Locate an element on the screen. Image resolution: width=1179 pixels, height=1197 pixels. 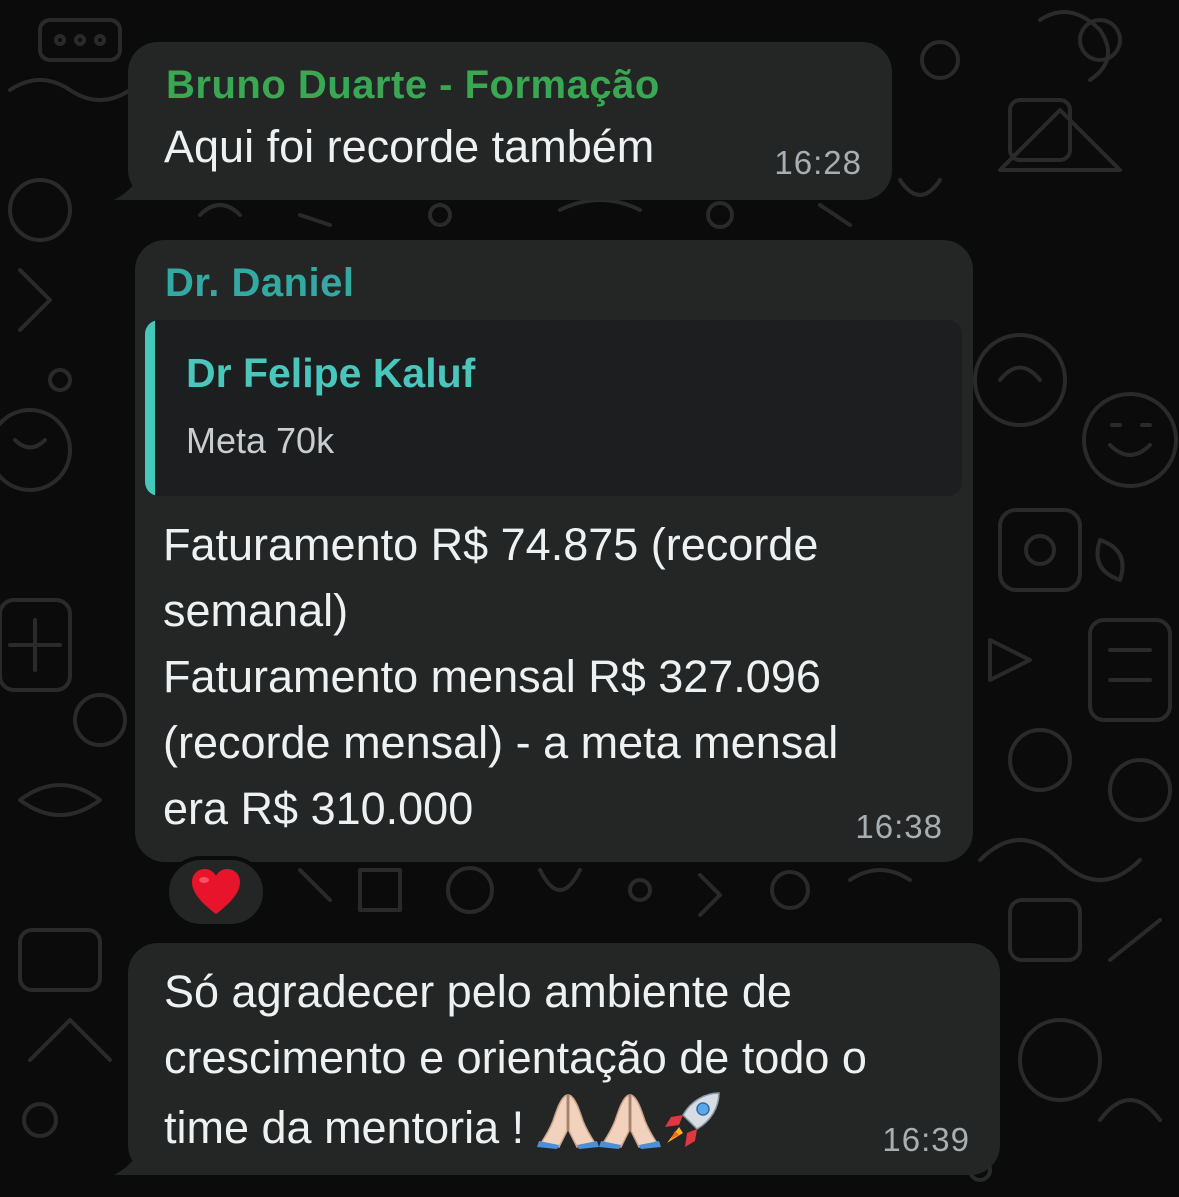
heart-emoji is located at coordinates (216, 891).